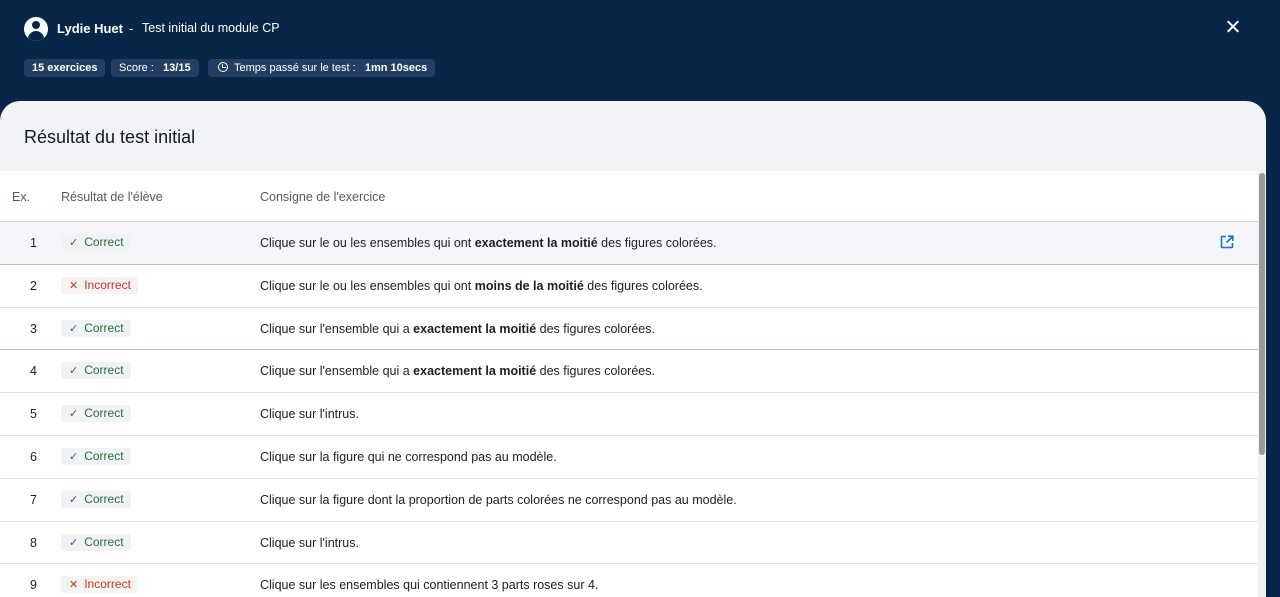 The image size is (1280, 597). I want to click on exercise-number: 5, so click(33, 414).